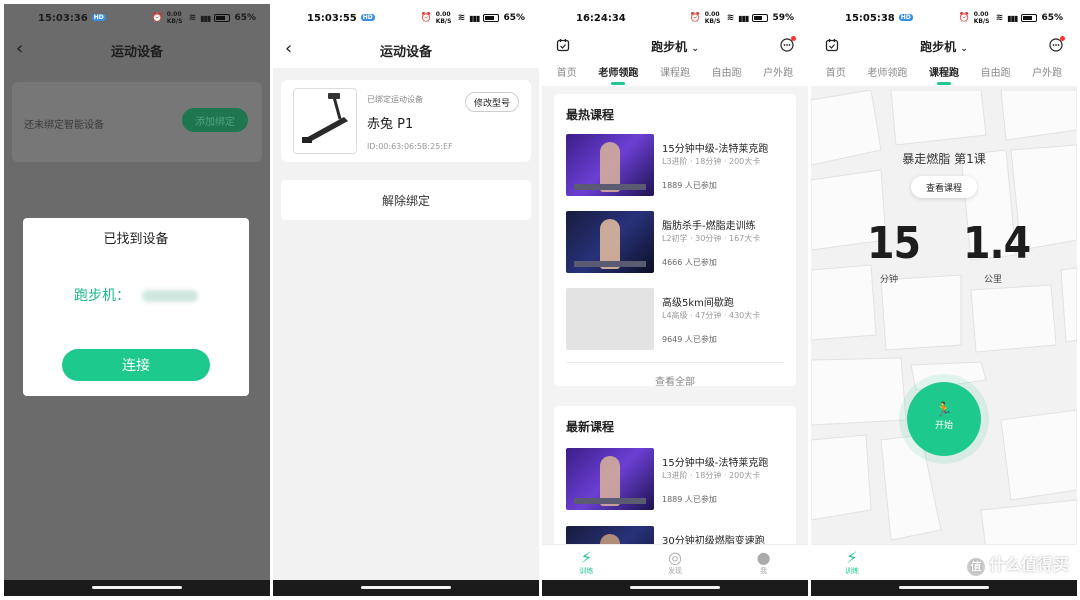  I want to click on connect-button: 连接, so click(136, 365).